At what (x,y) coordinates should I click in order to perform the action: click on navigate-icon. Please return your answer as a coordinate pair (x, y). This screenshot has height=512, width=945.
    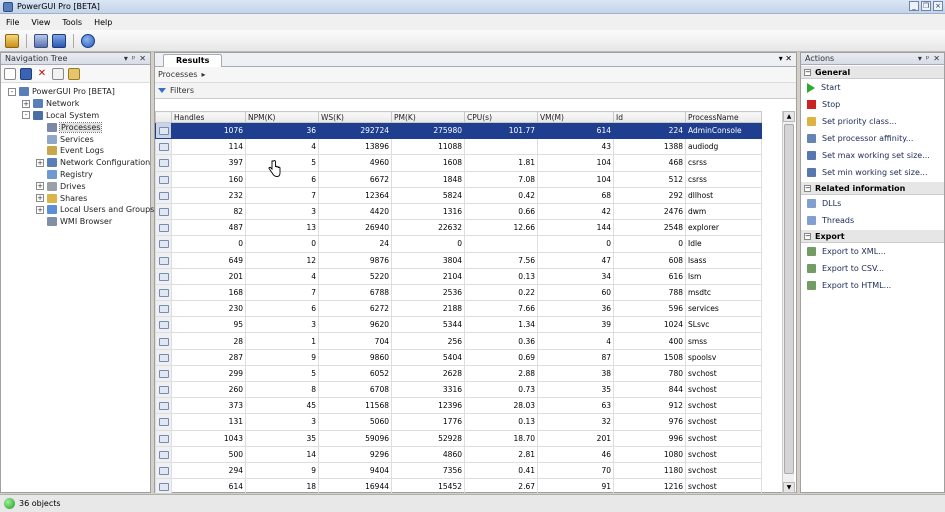
    Looking at the image, I should click on (12, 40).